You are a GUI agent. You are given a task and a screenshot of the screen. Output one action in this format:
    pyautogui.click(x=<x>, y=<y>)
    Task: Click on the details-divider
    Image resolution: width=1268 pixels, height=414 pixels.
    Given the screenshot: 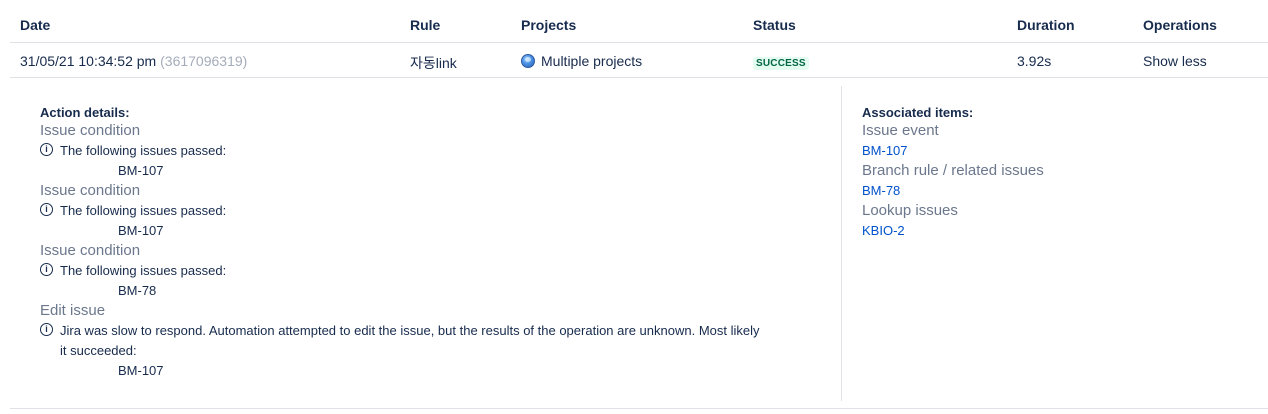 What is the action you would take?
    pyautogui.click(x=841, y=243)
    